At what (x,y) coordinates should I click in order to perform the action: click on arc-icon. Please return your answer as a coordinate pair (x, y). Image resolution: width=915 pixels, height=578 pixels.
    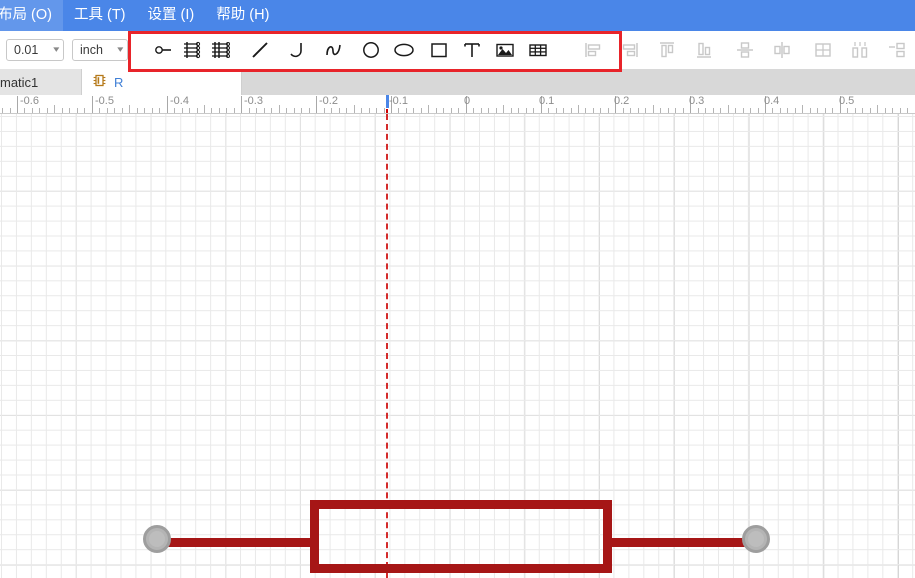
    Looking at the image, I should click on (297, 50).